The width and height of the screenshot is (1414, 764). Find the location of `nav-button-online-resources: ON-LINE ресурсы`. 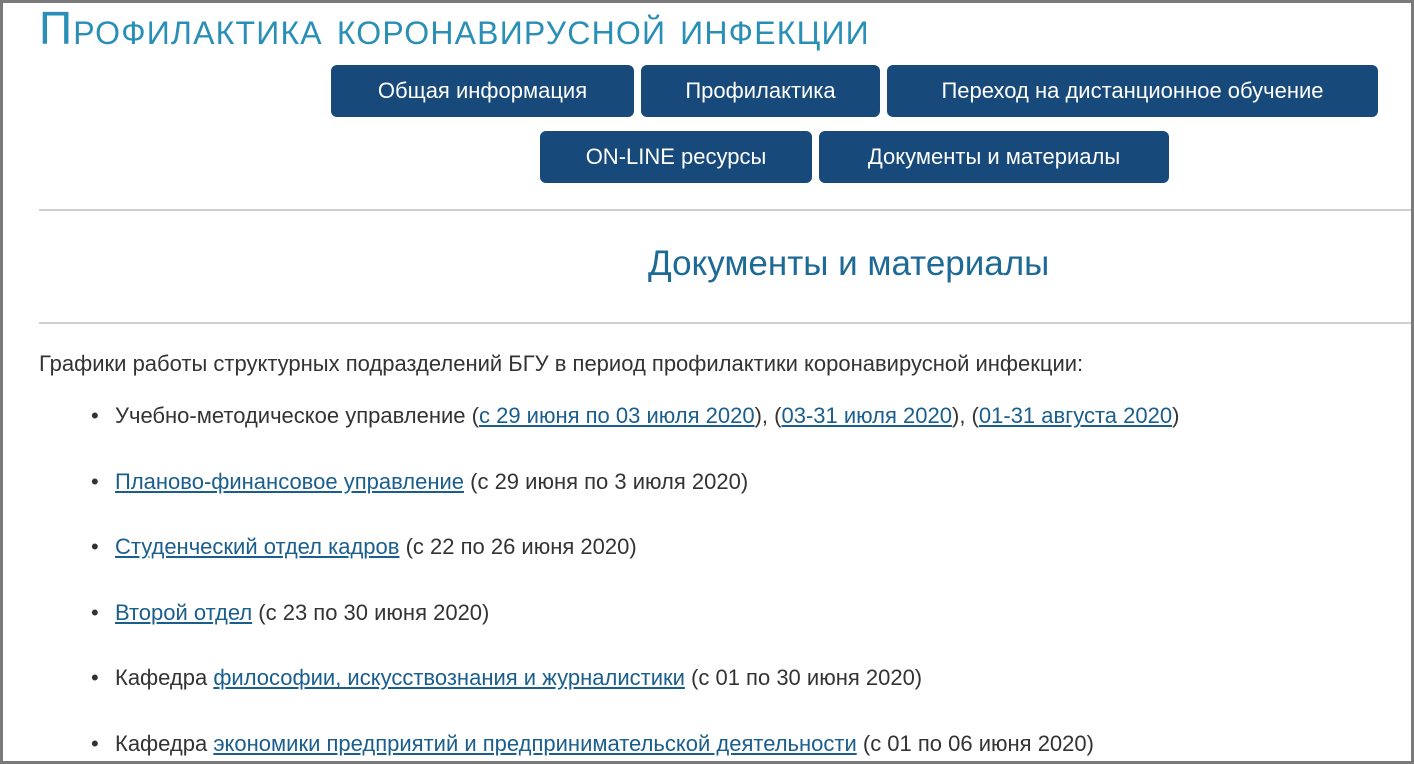

nav-button-online-resources: ON-LINE ресурсы is located at coordinates (676, 157).